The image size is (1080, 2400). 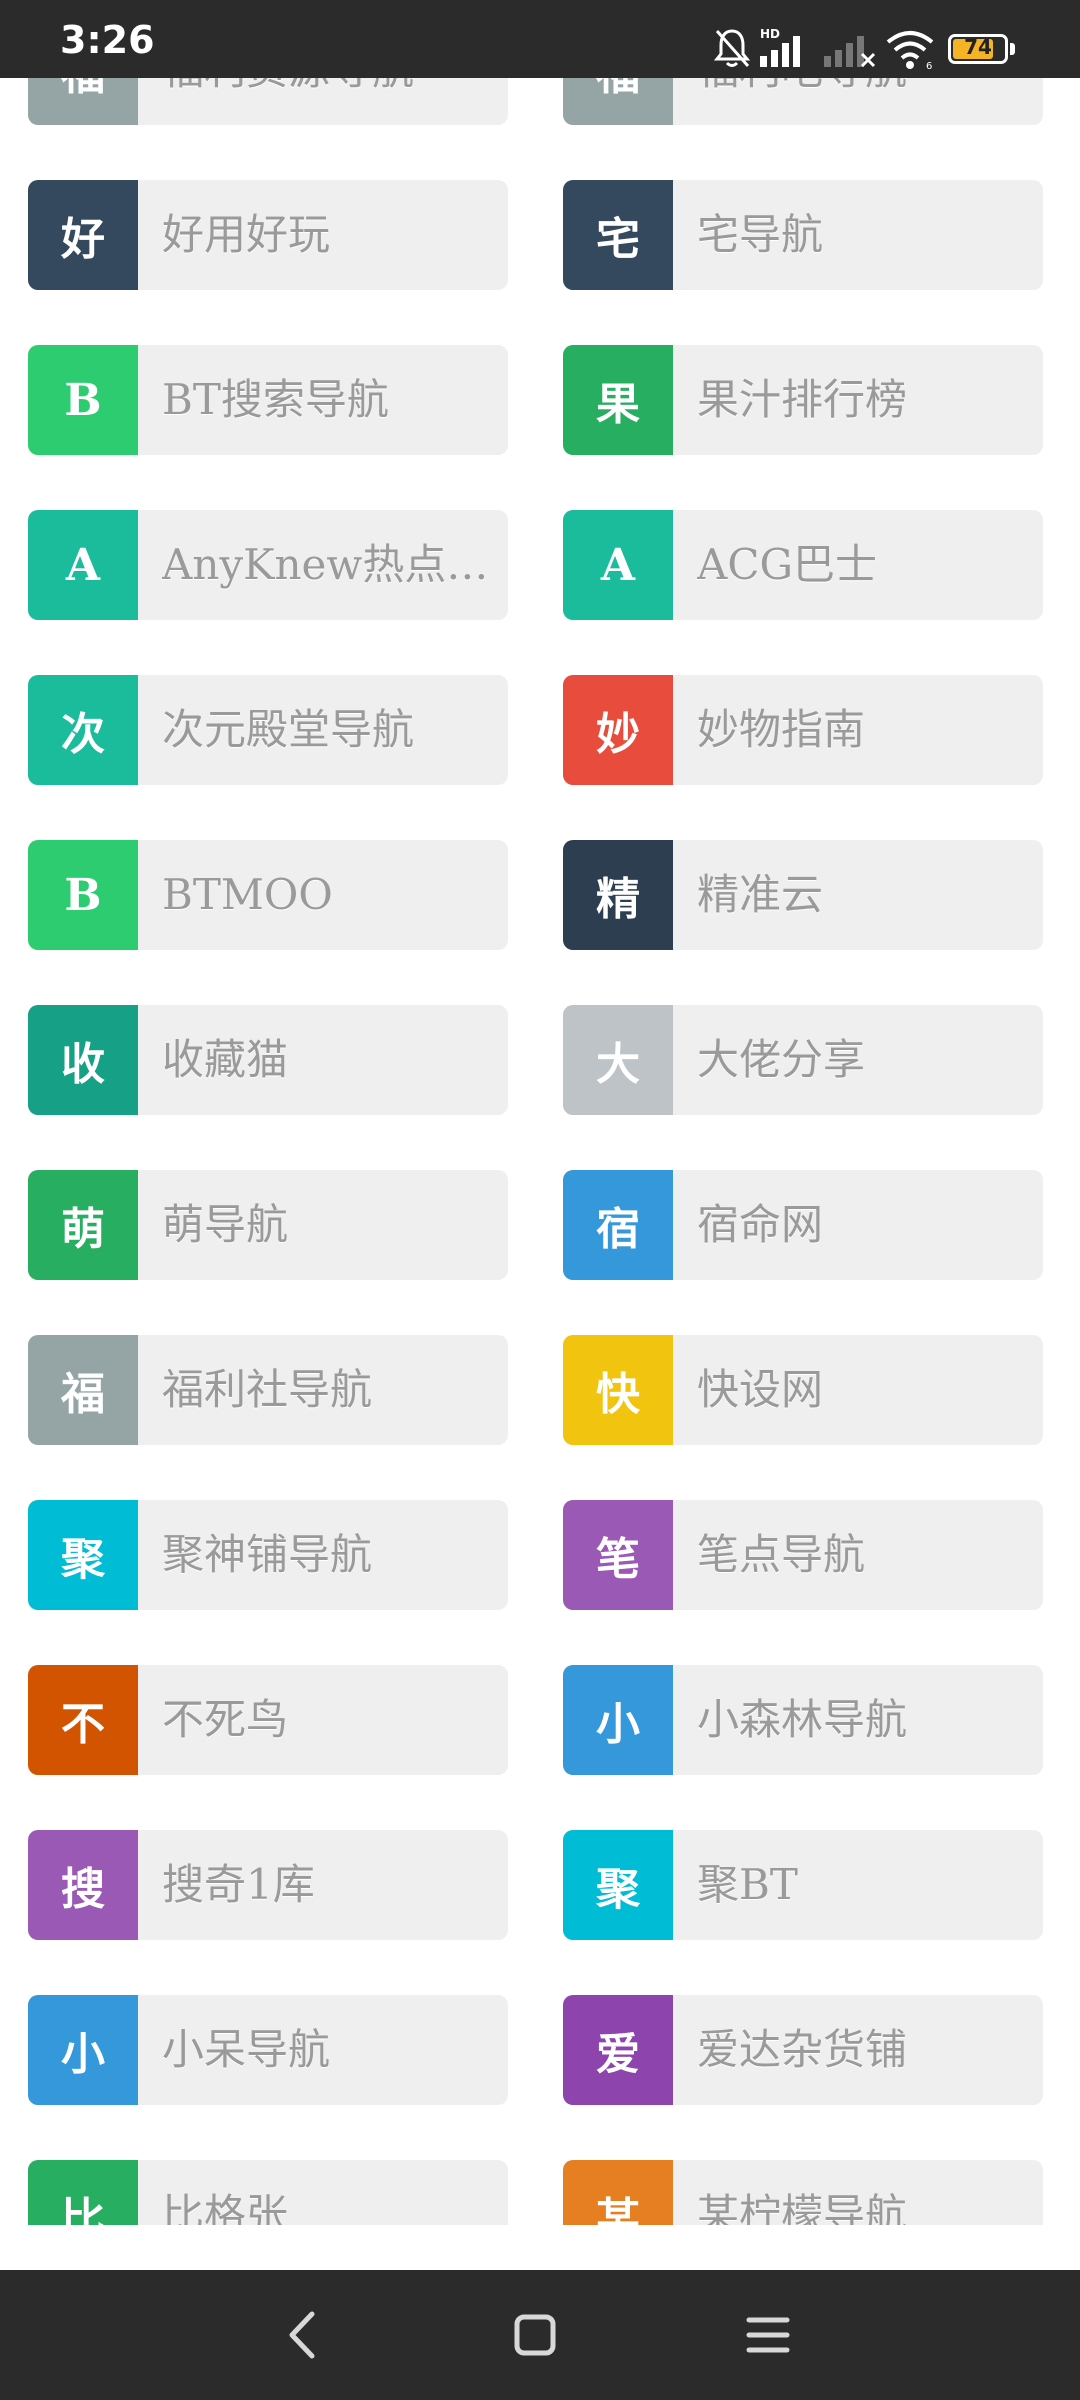 I want to click on link-card: 萌萌导航, so click(x=268, y=1225).